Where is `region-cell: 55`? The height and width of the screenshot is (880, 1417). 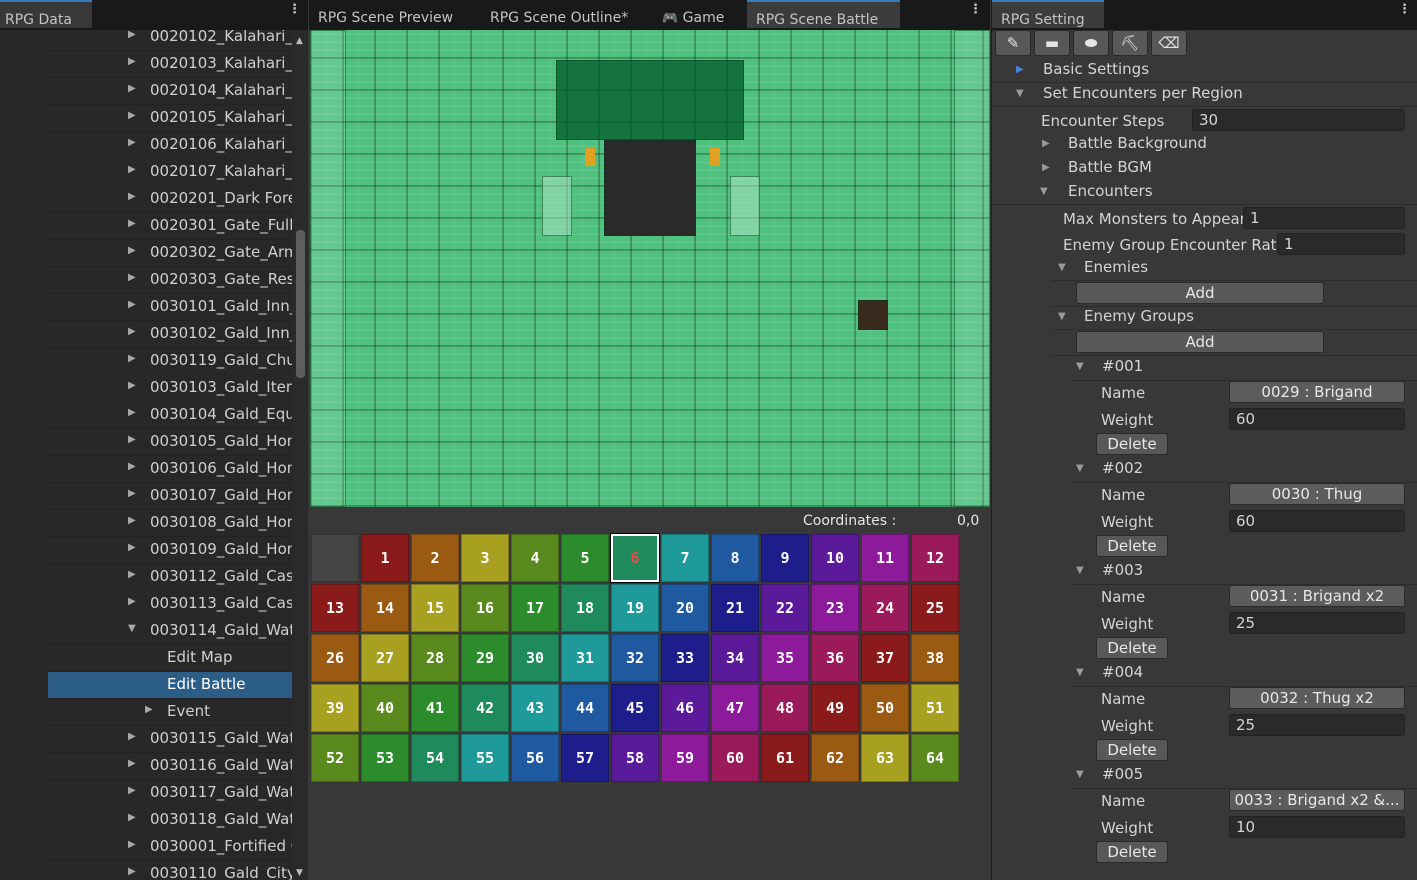 region-cell: 55 is located at coordinates (485, 758).